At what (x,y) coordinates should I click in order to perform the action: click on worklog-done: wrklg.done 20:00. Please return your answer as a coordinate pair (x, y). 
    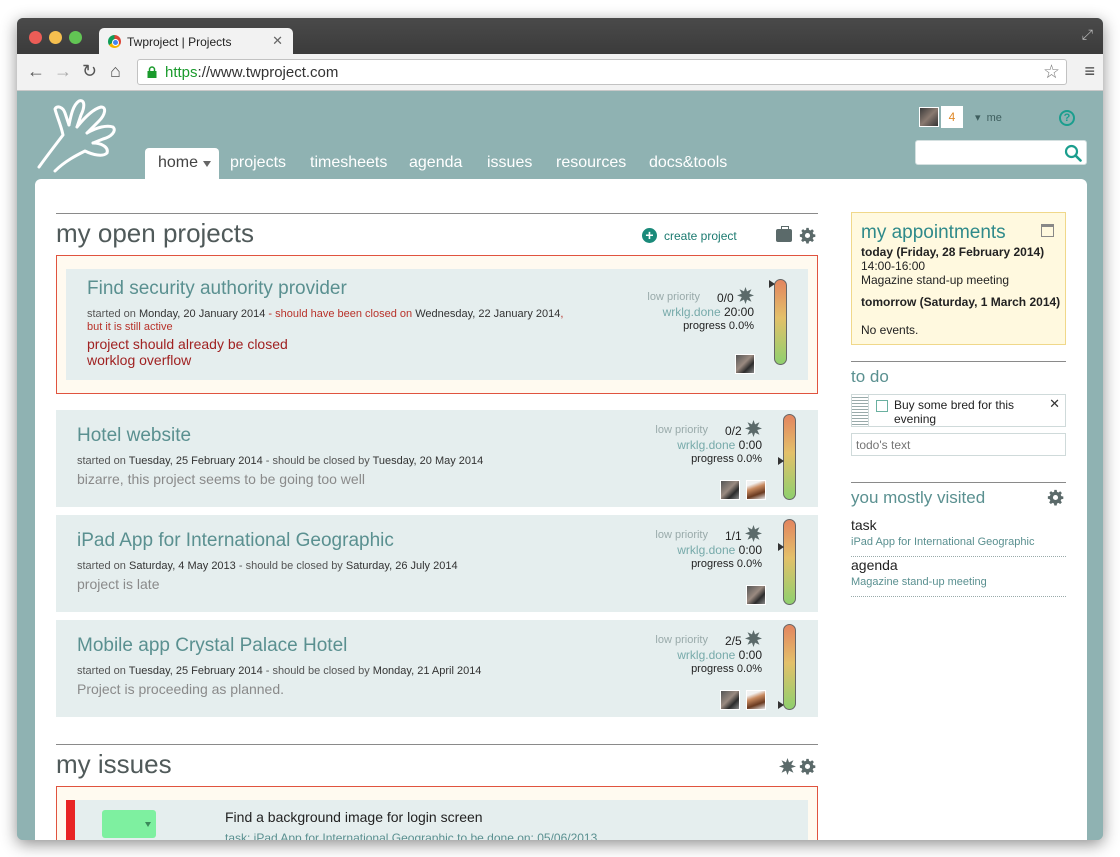
    Looking at the image, I should click on (699, 312).